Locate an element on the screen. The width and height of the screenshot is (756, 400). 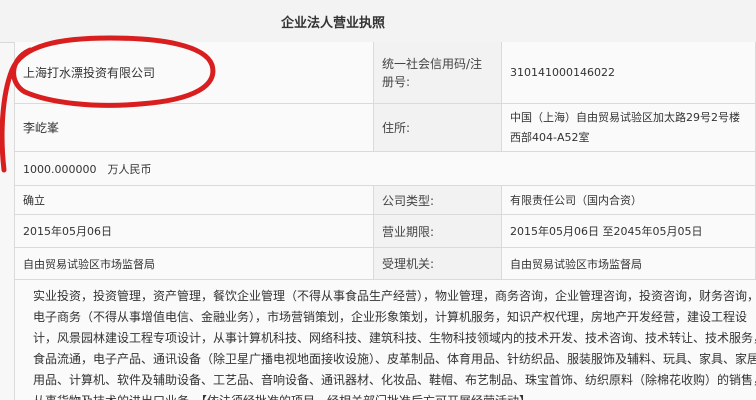
address-cell: 中国（上海）自由贸易试验区加太路29号2号楼 西部404-A52室 is located at coordinates (629, 128).